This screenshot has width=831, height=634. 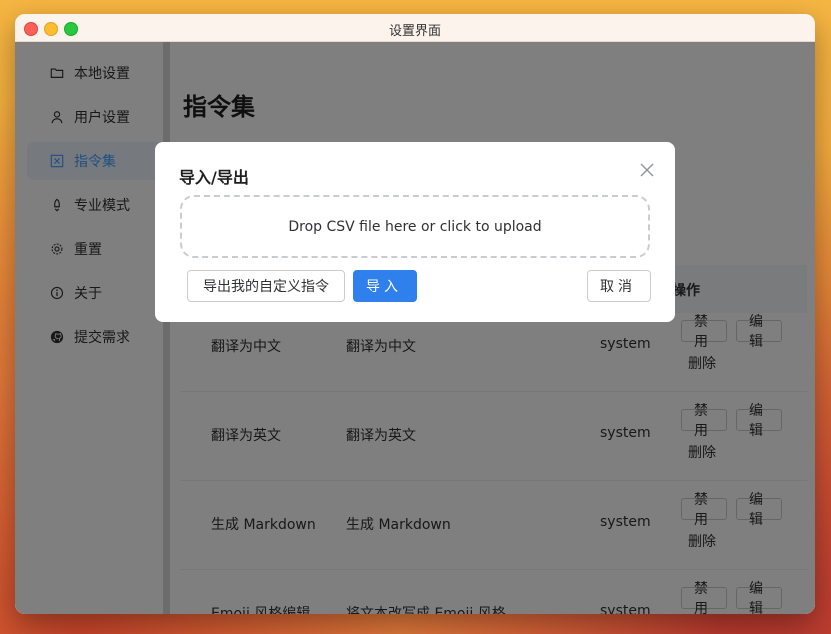 What do you see at coordinates (266, 286) in the screenshot?
I see `export-custom-commands-button: 导出我的自定义指令` at bounding box center [266, 286].